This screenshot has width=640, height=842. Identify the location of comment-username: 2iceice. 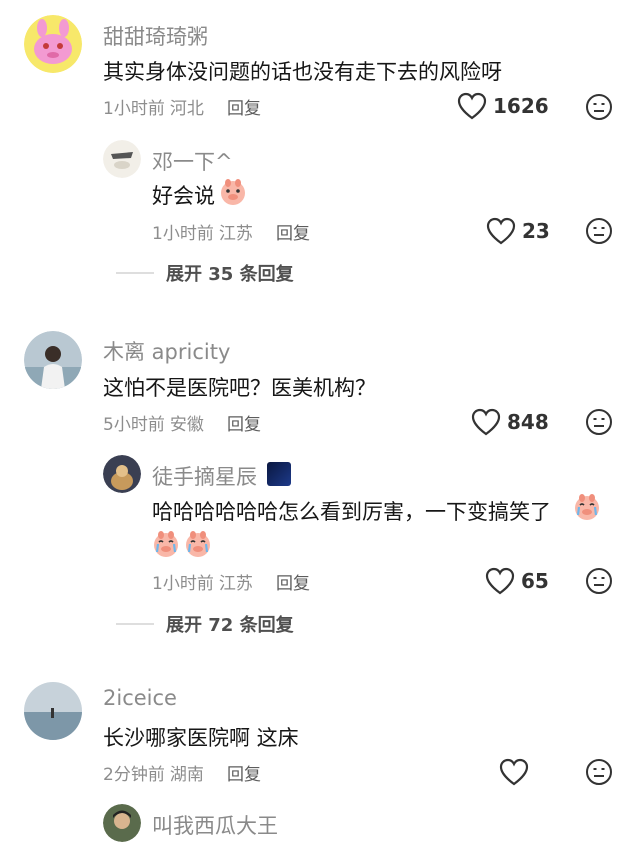
(140, 698).